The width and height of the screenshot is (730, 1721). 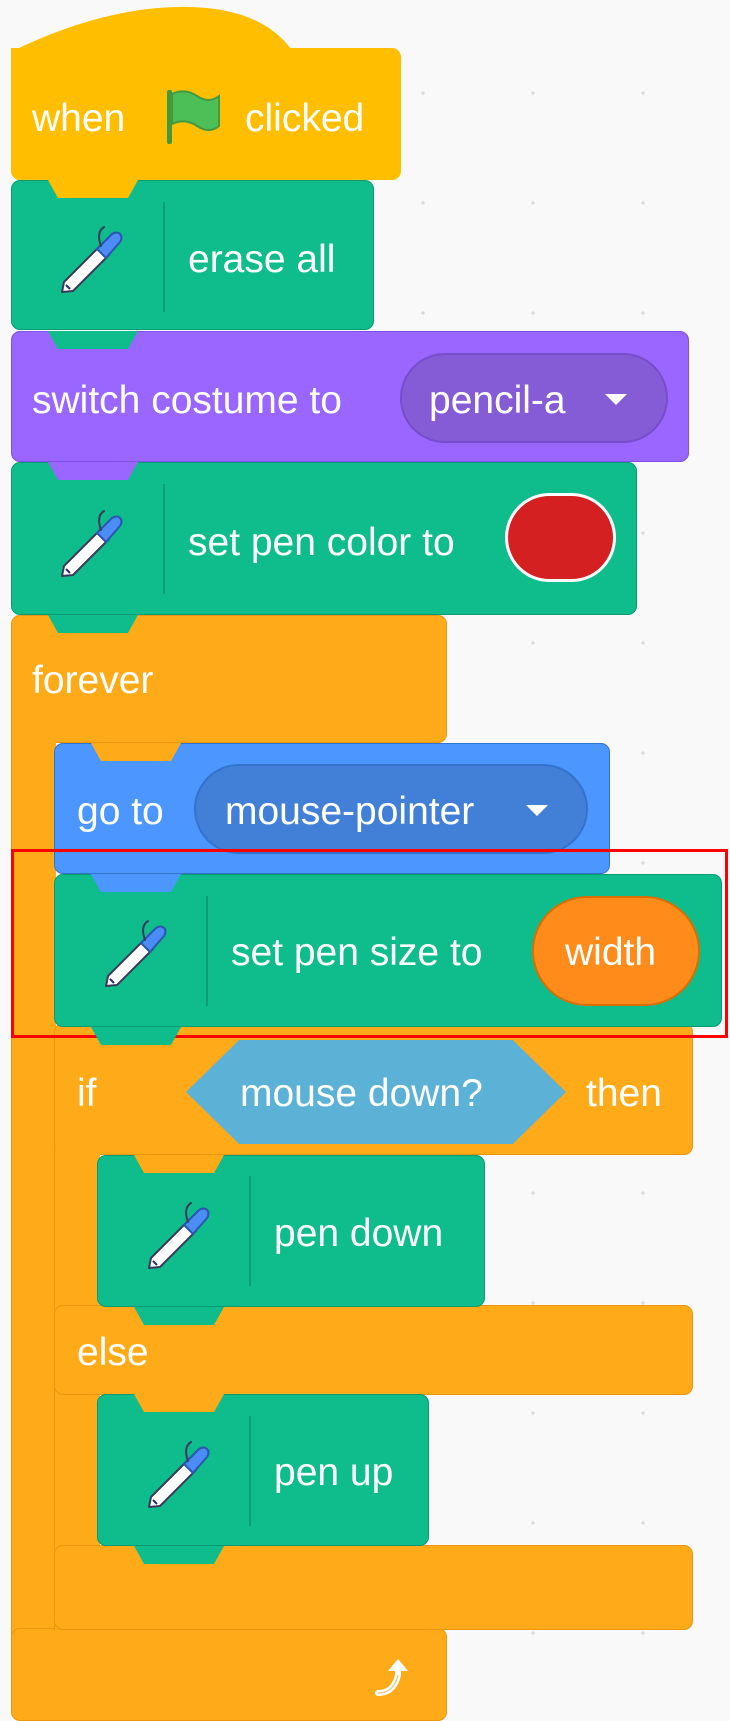 What do you see at coordinates (229, 1674) in the screenshot?
I see `forever-footer` at bounding box center [229, 1674].